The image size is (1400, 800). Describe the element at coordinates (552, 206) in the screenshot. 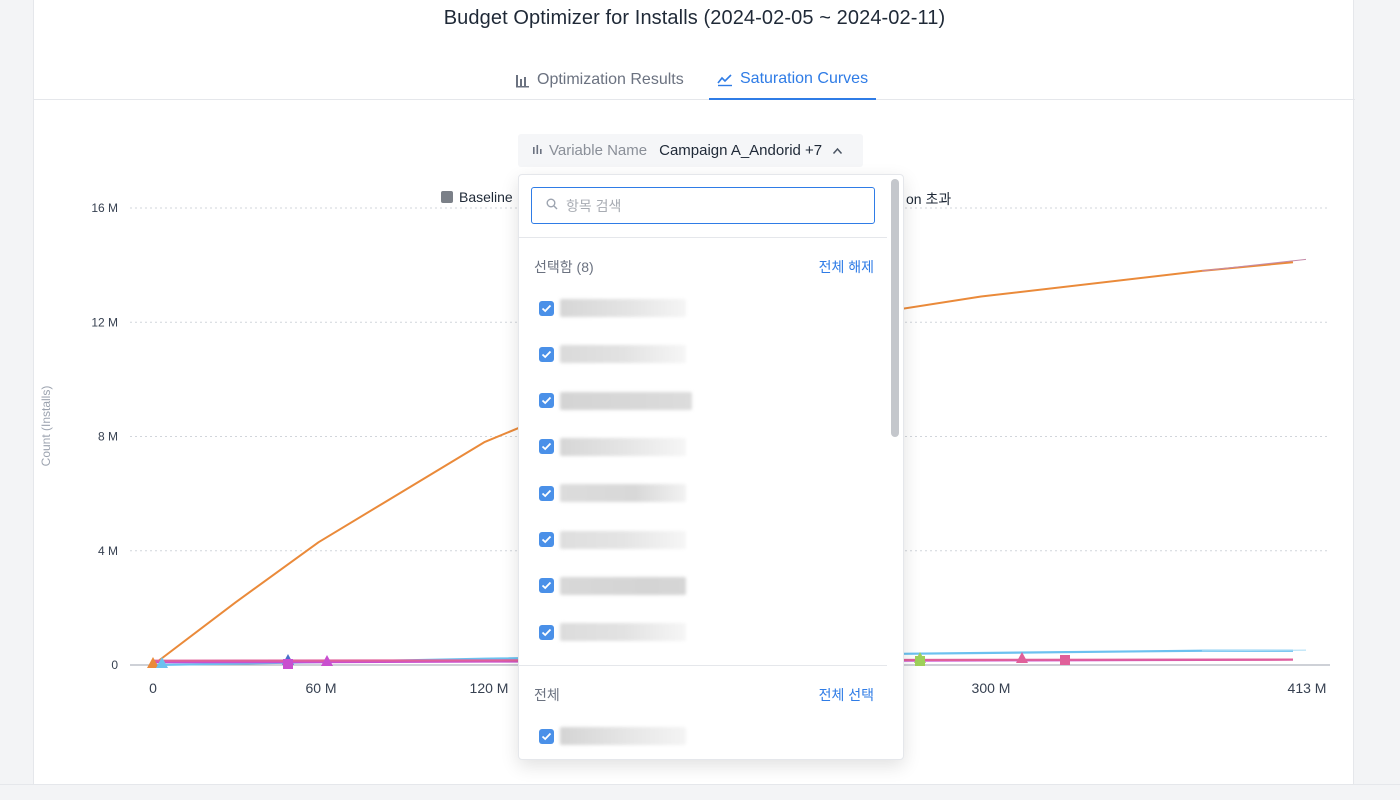

I see `search-icon` at that location.